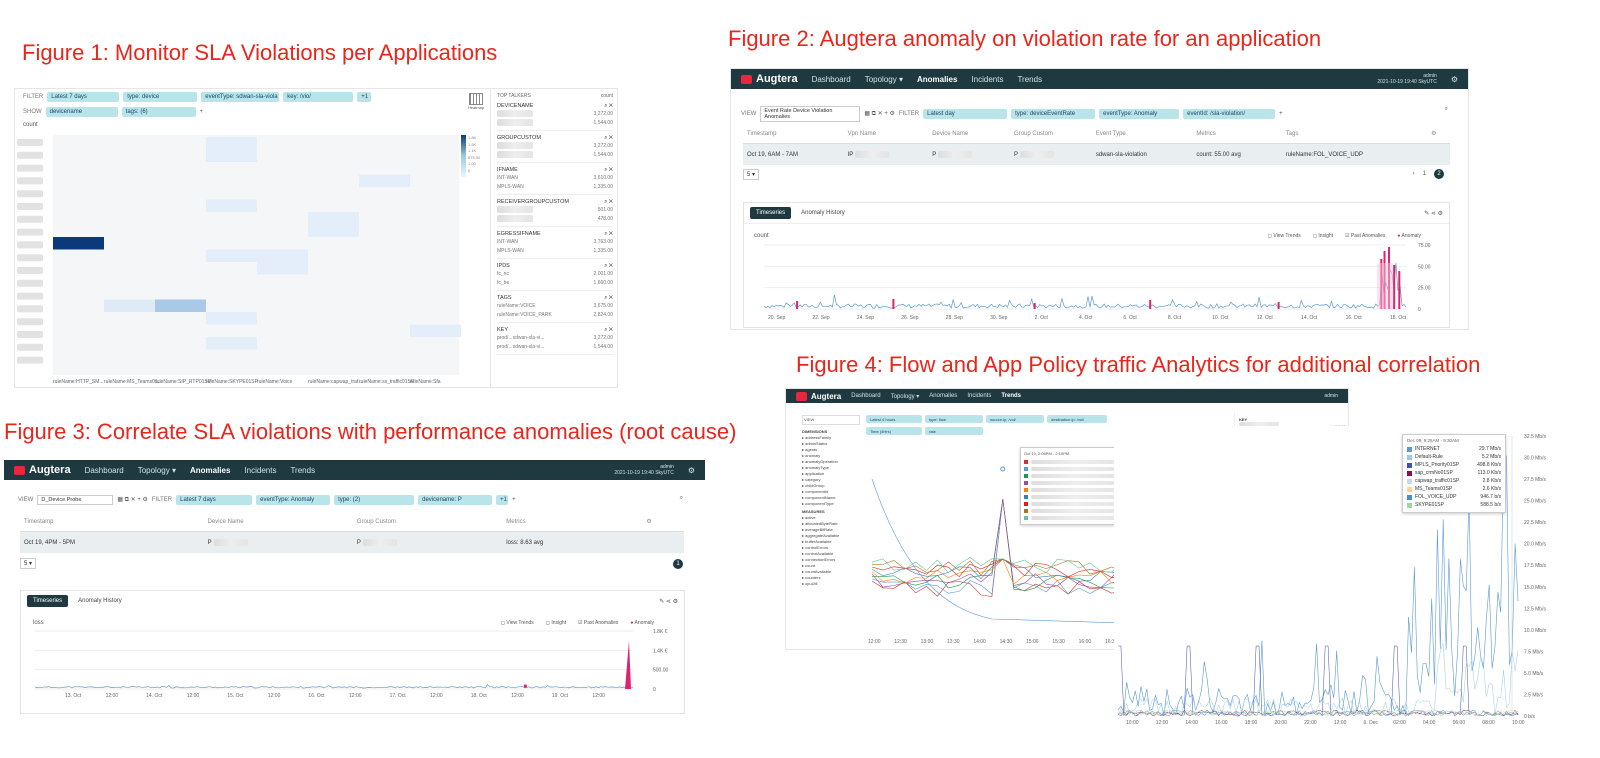 This screenshot has width=1600, height=758. I want to click on add-show-icon: +, so click(202, 112).